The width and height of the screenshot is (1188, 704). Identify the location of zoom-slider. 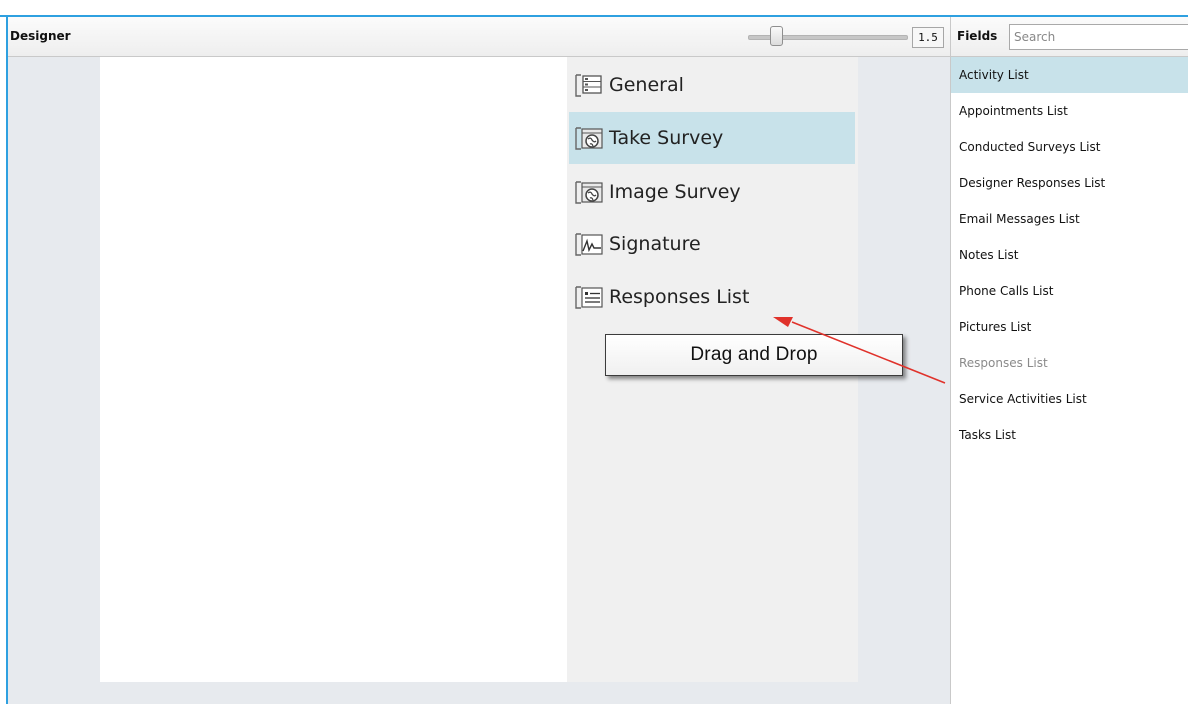
(828, 37).